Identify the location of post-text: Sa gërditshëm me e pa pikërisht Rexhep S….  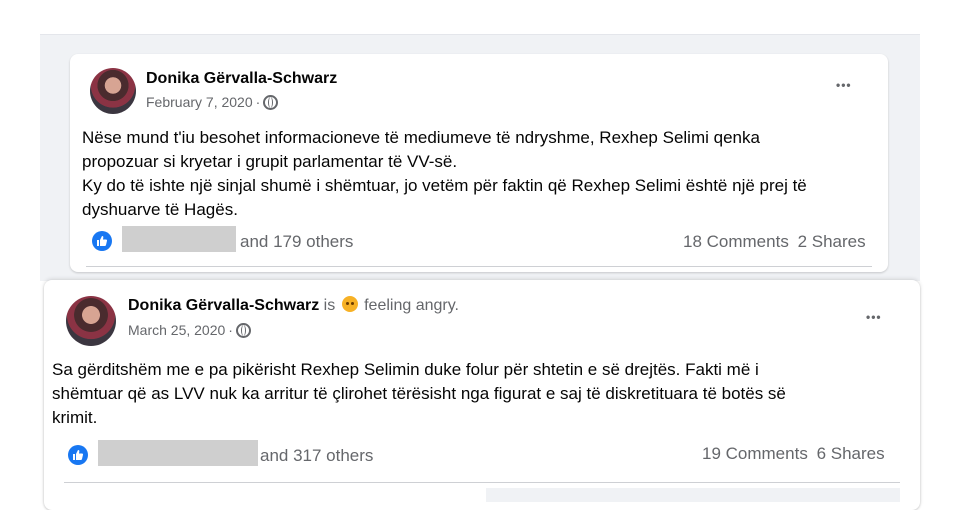
(485, 394).